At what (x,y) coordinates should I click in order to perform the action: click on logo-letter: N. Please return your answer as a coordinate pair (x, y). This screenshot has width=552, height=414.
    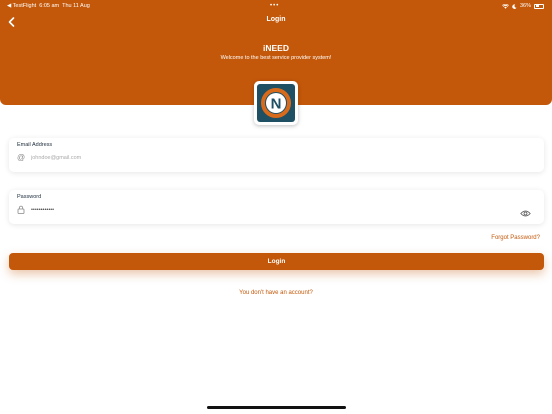
    Looking at the image, I should click on (276, 104).